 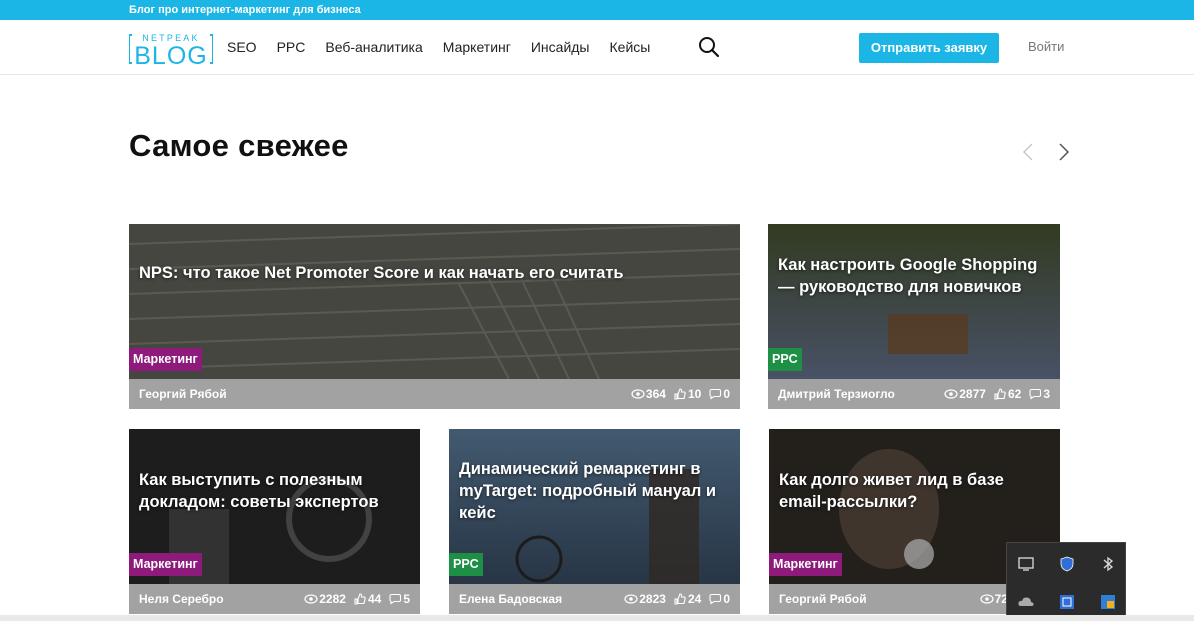 What do you see at coordinates (1108, 602) in the screenshot?
I see `lock-icon` at bounding box center [1108, 602].